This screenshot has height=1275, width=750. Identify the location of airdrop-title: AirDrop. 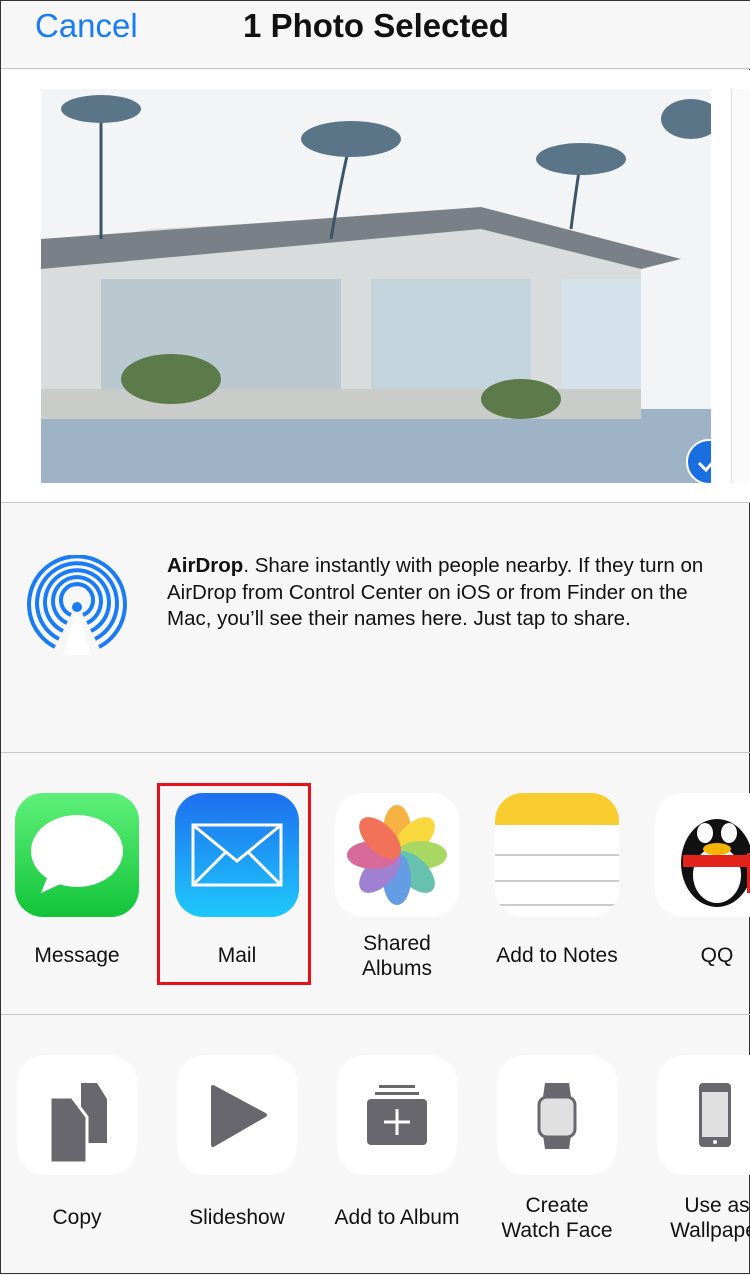
(205, 565).